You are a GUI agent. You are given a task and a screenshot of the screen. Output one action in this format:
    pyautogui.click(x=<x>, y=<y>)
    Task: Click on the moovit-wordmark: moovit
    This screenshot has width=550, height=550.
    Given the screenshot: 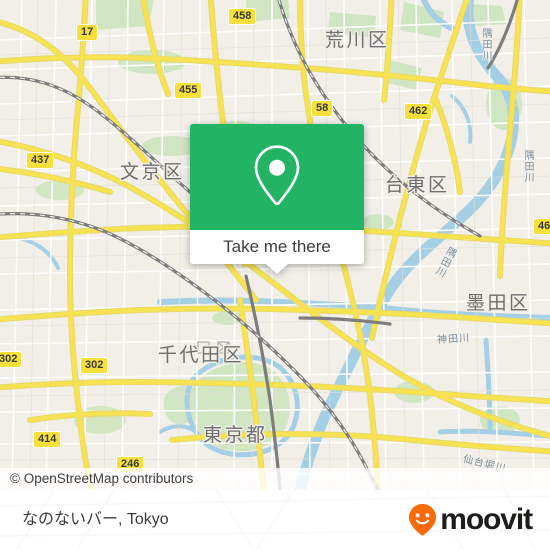 What is the action you would take?
    pyautogui.click(x=486, y=519)
    